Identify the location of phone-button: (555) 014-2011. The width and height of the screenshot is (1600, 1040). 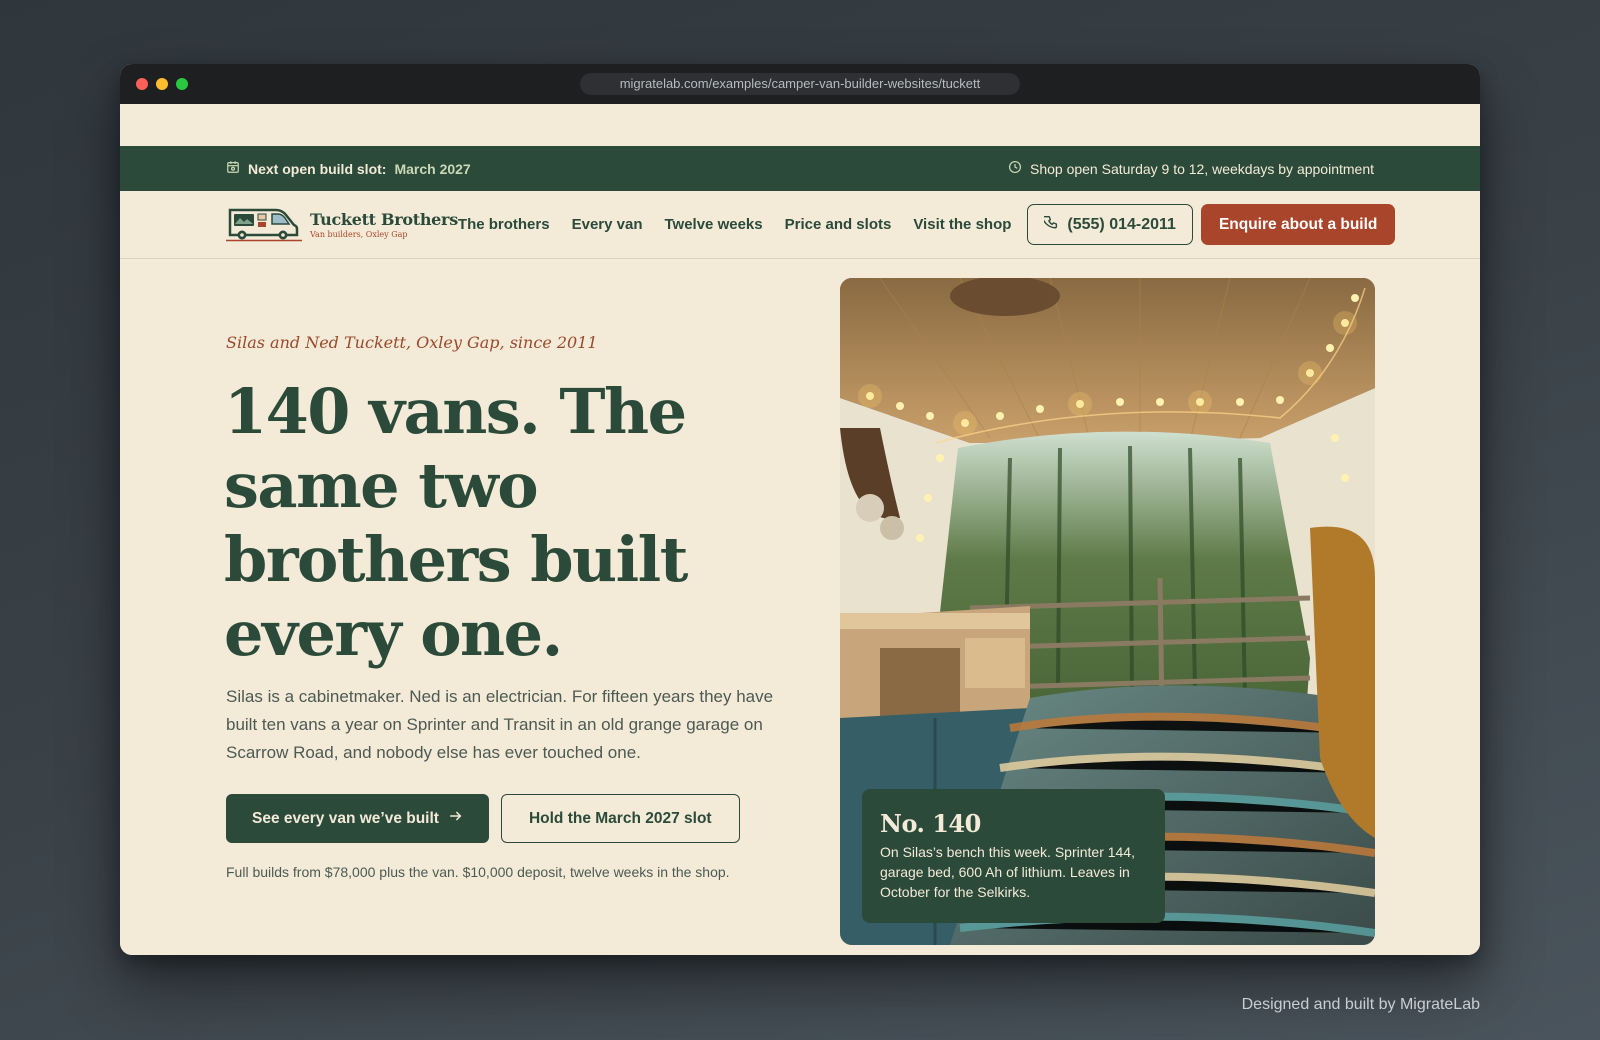
(1110, 224).